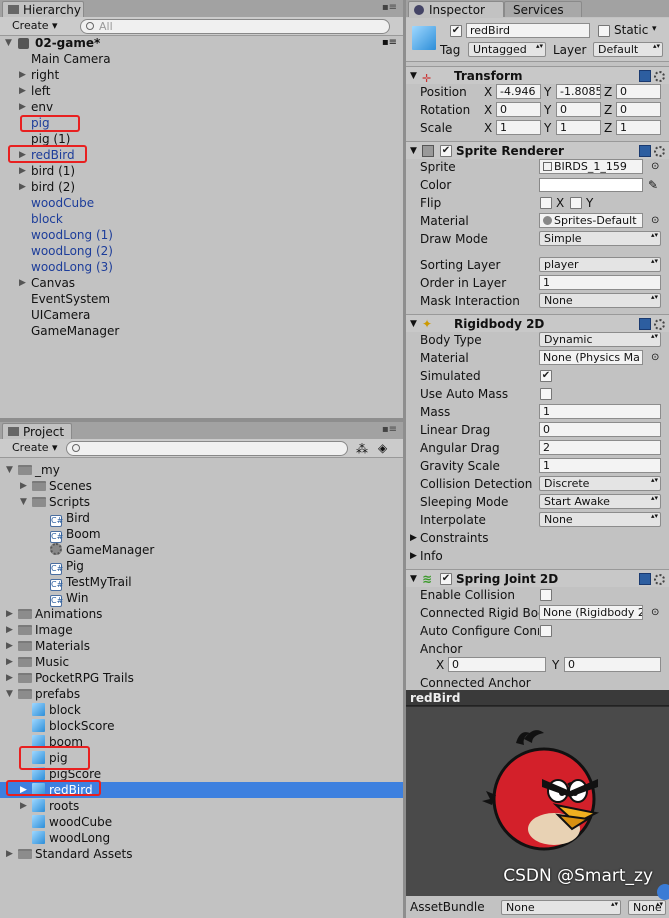 The height and width of the screenshot is (918, 669). What do you see at coordinates (578, 91) in the screenshot?
I see `position-y-field: -1.8085` at bounding box center [578, 91].